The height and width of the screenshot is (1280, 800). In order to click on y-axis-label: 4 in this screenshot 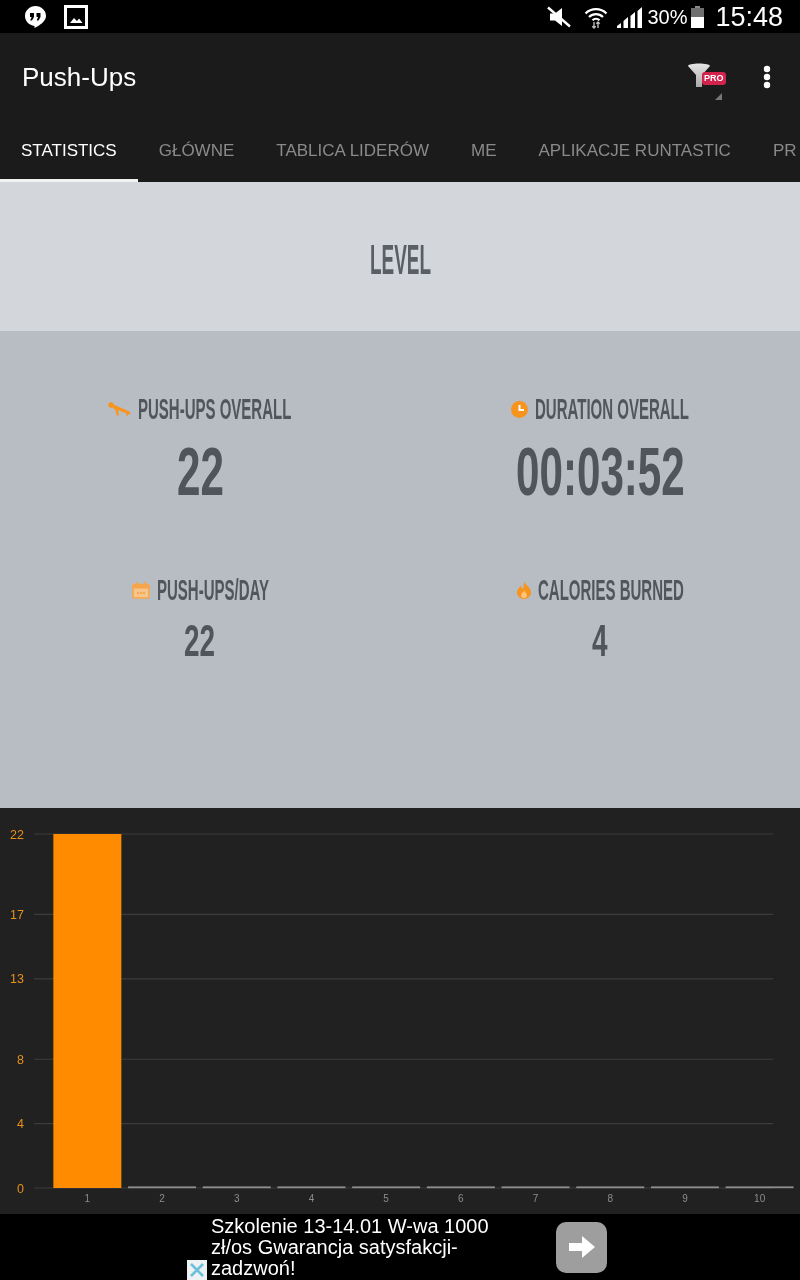, I will do `click(20, 1124)`.